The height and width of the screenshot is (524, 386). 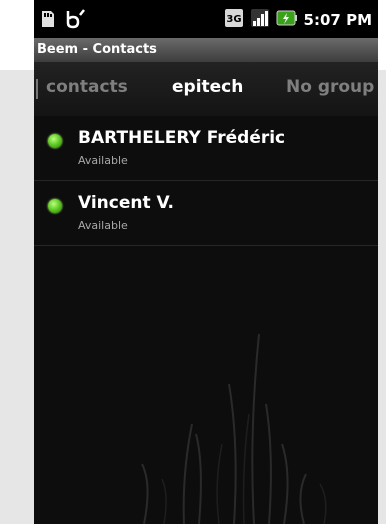 What do you see at coordinates (382, 297) in the screenshot?
I see `background-band-right` at bounding box center [382, 297].